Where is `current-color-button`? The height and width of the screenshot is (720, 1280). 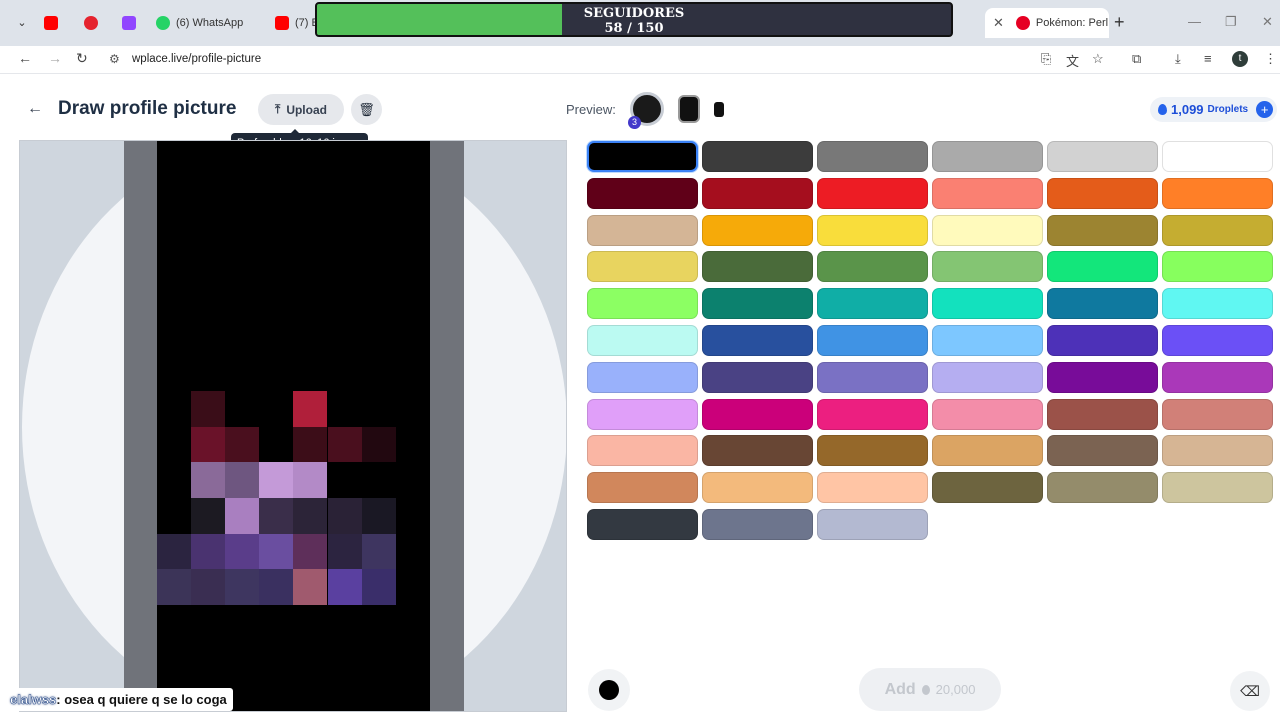
current-color-button is located at coordinates (609, 690).